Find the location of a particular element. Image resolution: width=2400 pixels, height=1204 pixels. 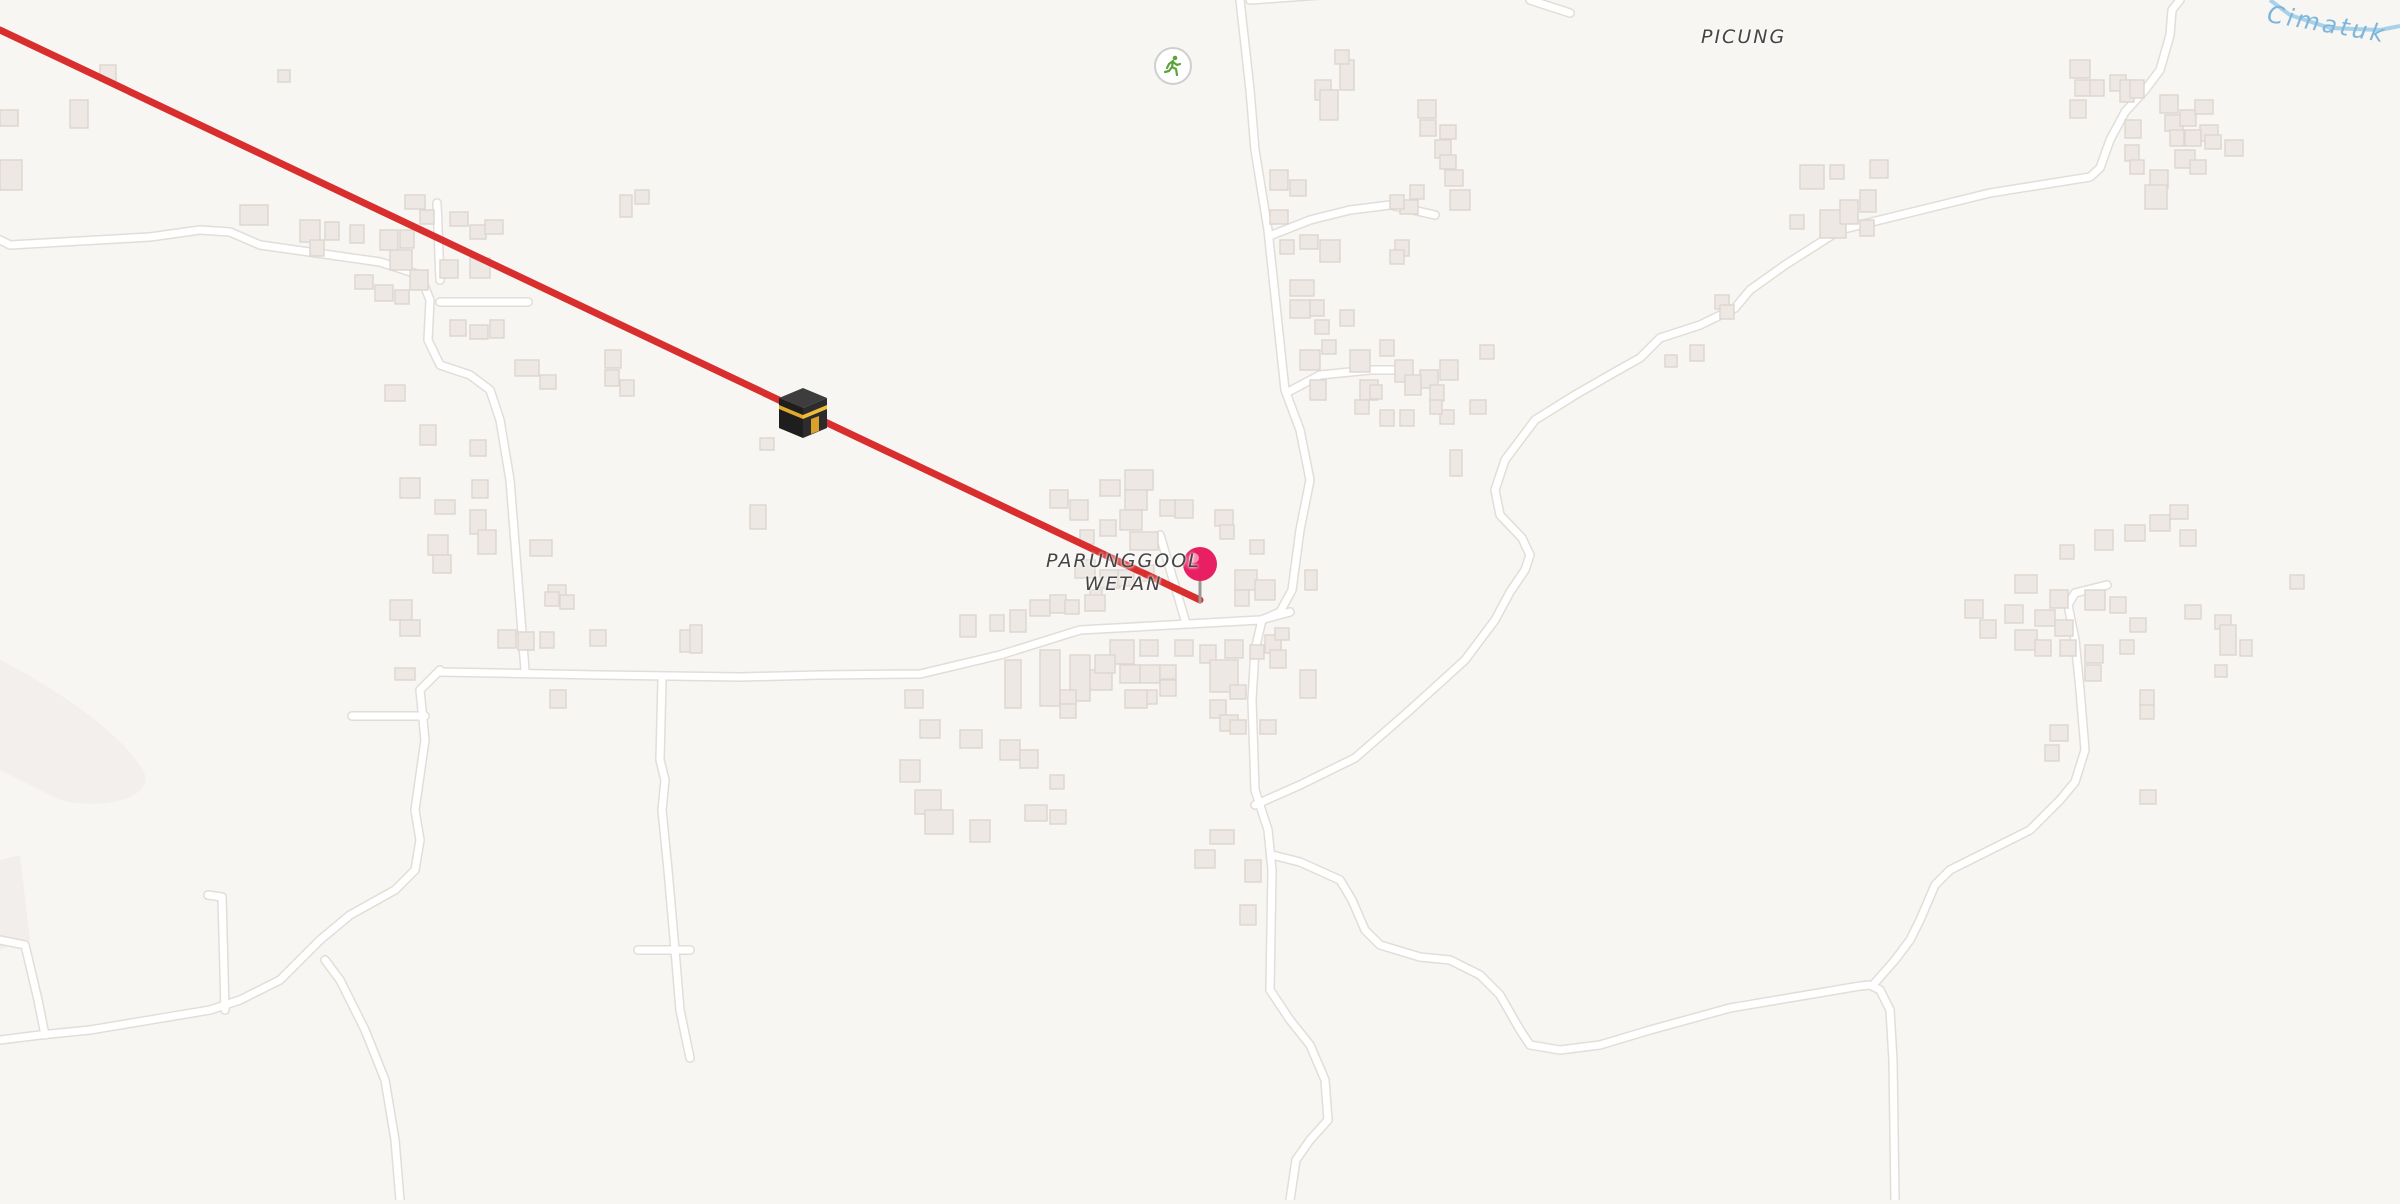

sports-poi-marker is located at coordinates (1173, 66).